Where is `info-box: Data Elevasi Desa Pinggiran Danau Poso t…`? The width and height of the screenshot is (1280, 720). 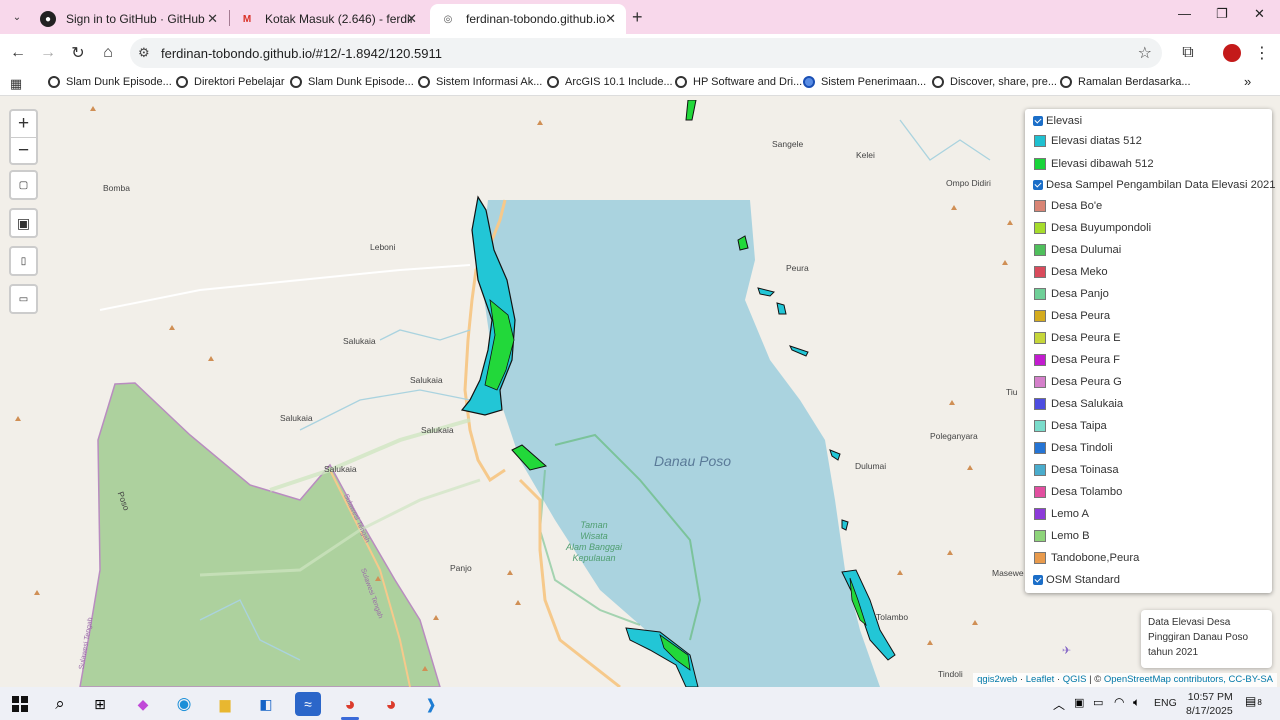 info-box: Data Elevasi Desa Pinggiran Danau Poso t… is located at coordinates (1206, 639).